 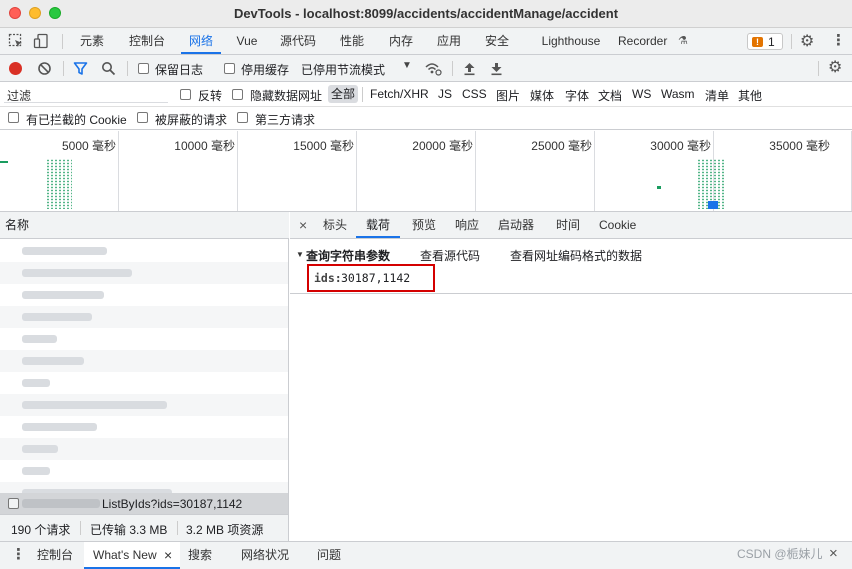 What do you see at coordinates (200, 555) in the screenshot?
I see `drawer-tab-search: 搜索` at bounding box center [200, 555].